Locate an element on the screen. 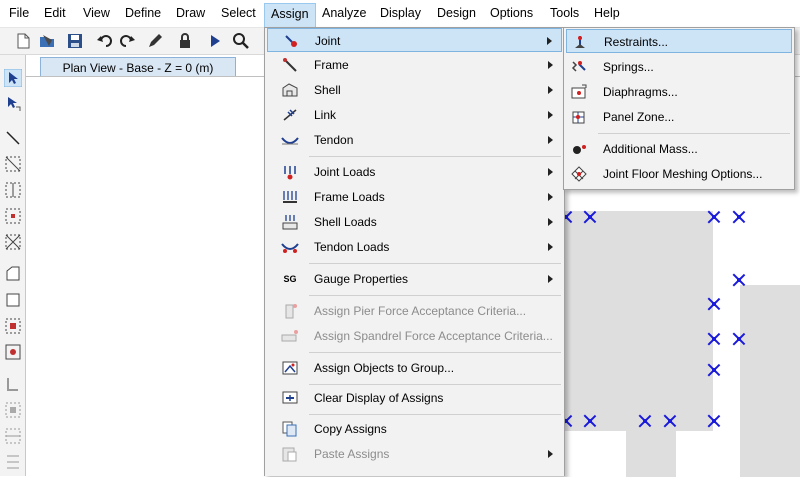 The height and width of the screenshot is (477, 800). run-analysis-icon is located at coordinates (215, 41).